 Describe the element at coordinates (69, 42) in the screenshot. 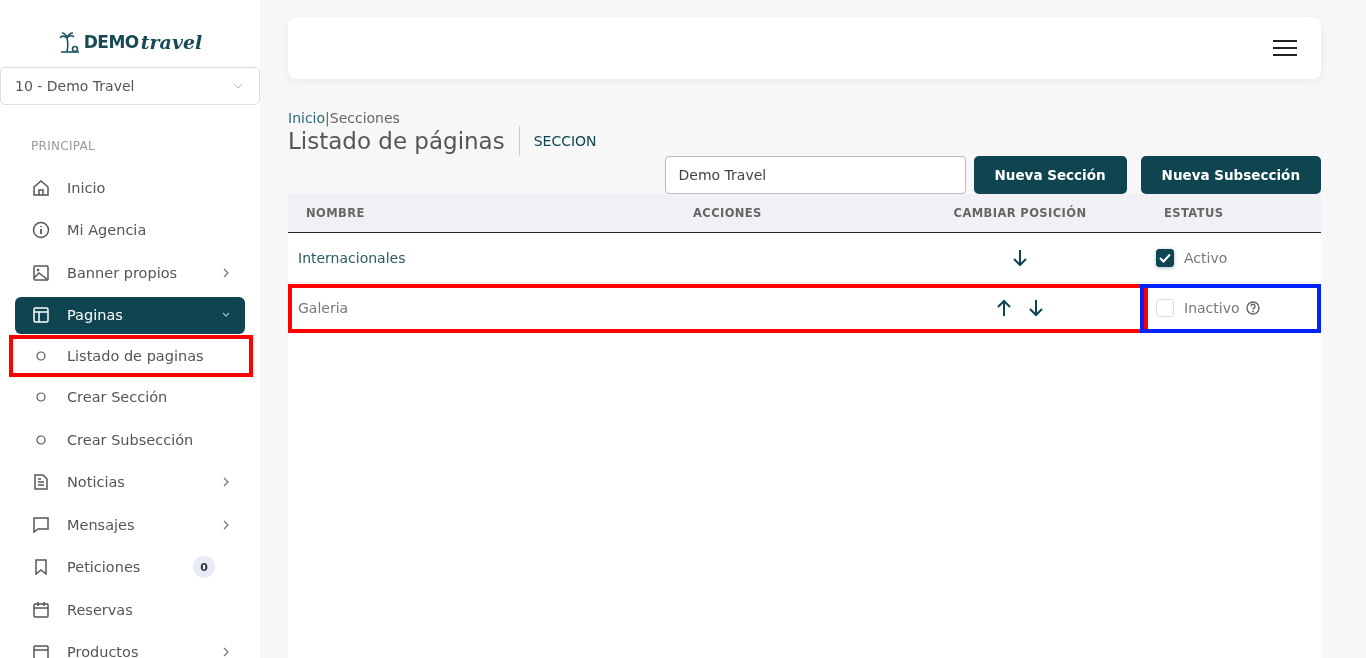

I see `palm-tree-icon` at that location.